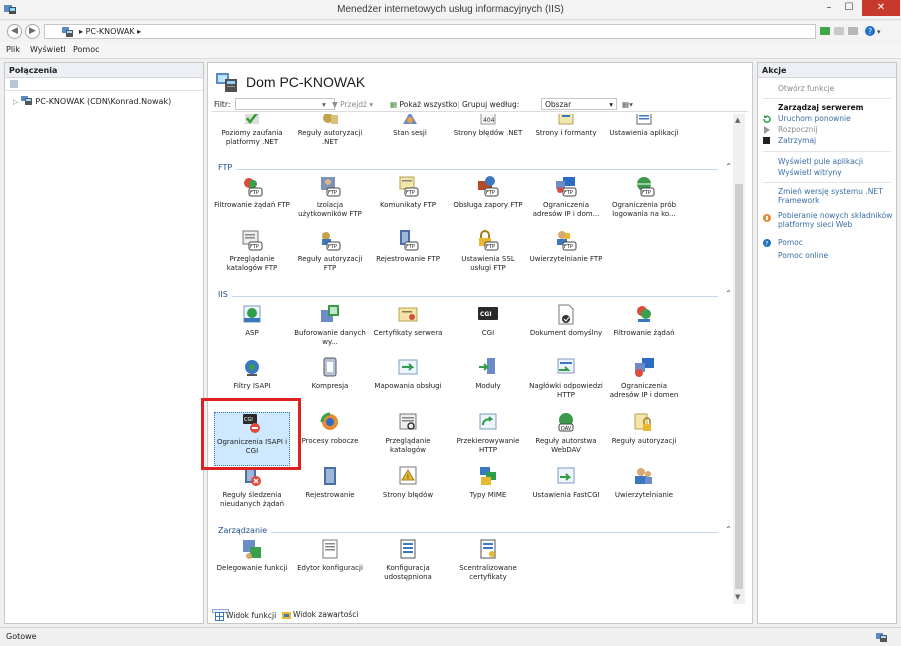  Describe the element at coordinates (48, 49) in the screenshot. I see `menu-view: Wyświetl` at that location.